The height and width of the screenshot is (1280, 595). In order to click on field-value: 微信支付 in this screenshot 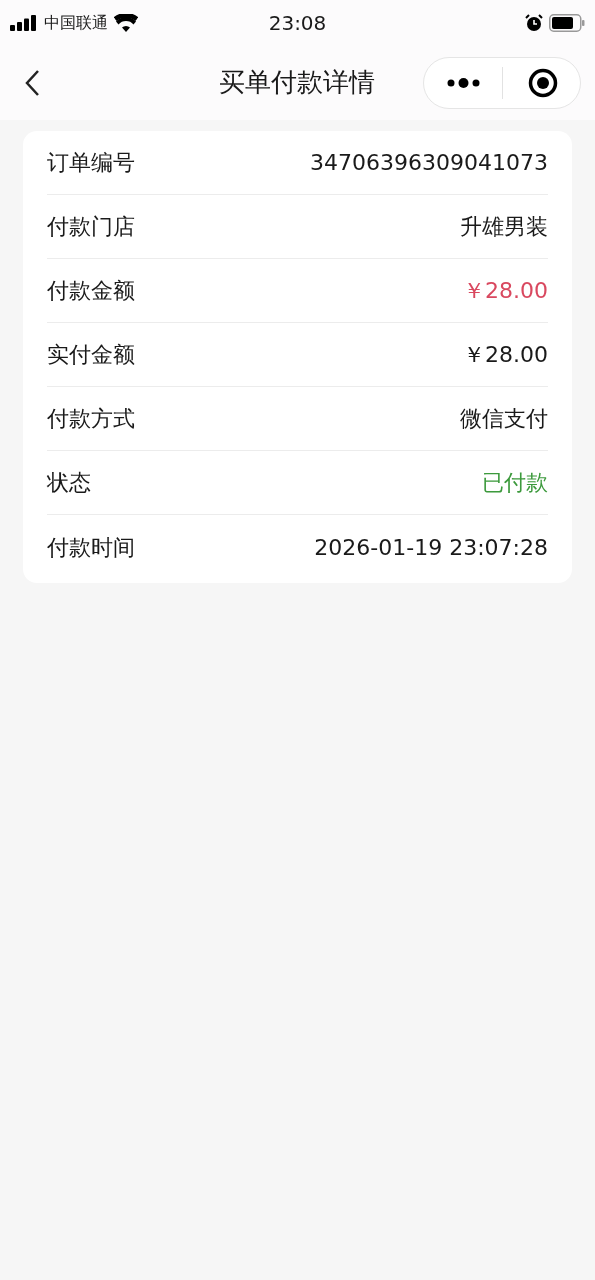, I will do `click(504, 419)`.